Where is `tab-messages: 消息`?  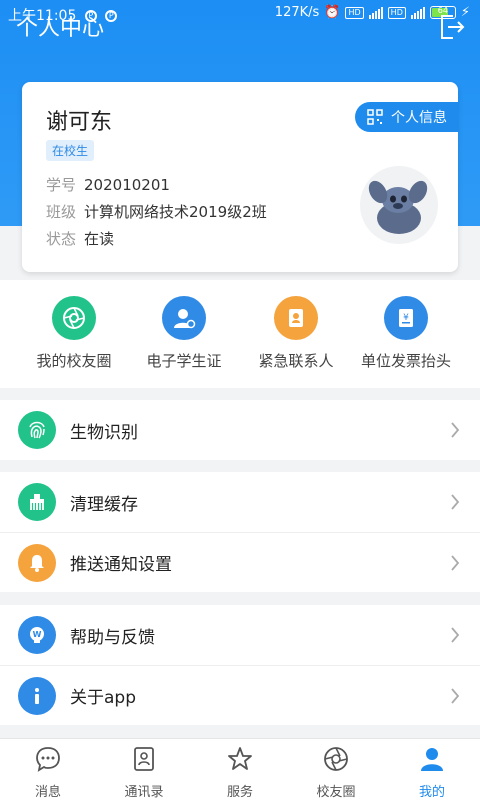 tab-messages: 消息 is located at coordinates (48, 772).